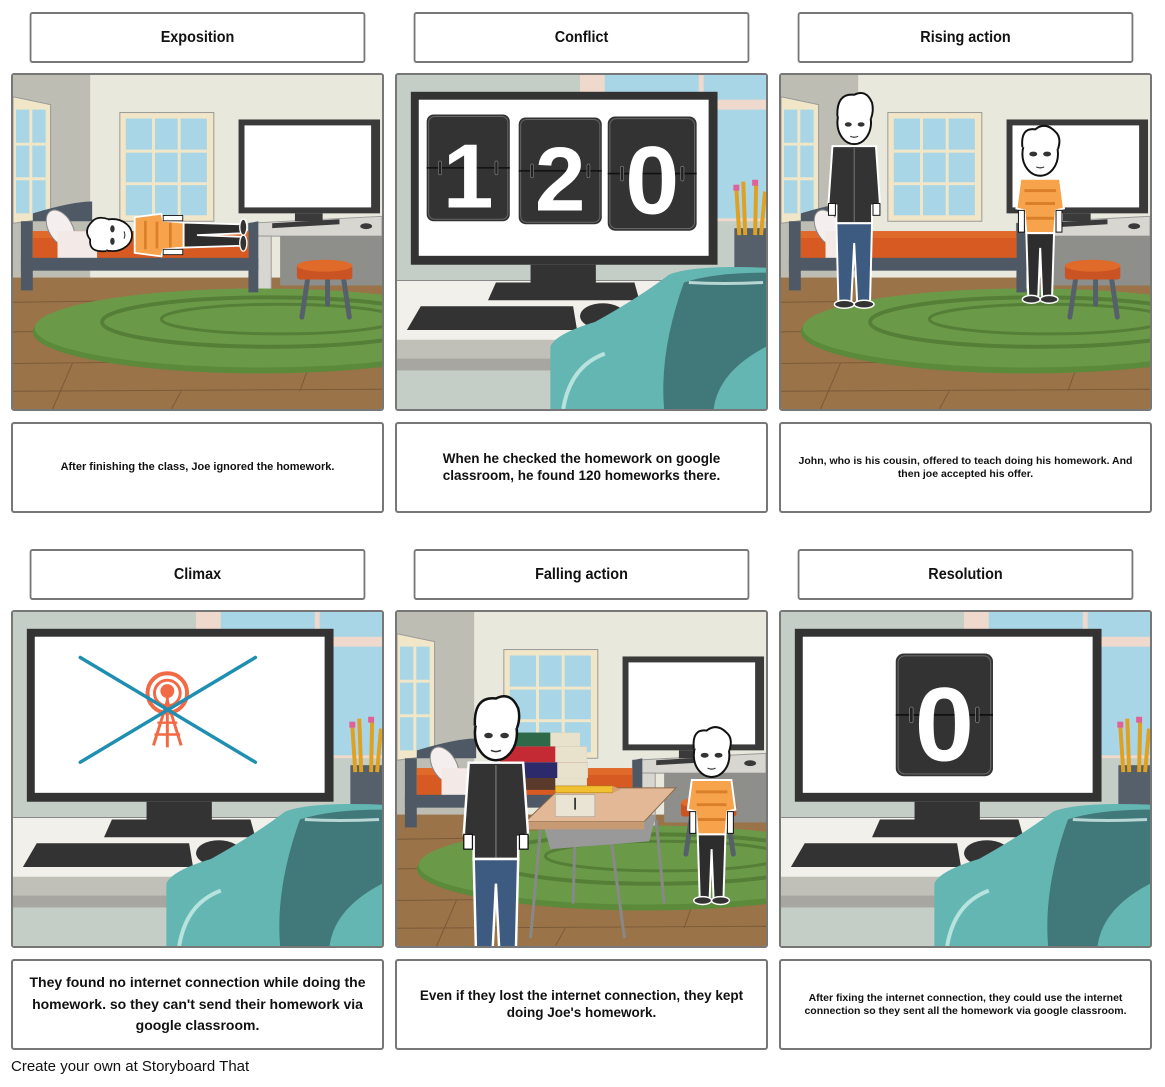 This screenshot has width=1165, height=1087. I want to click on scene-image-john-and-joe, so click(965, 242).